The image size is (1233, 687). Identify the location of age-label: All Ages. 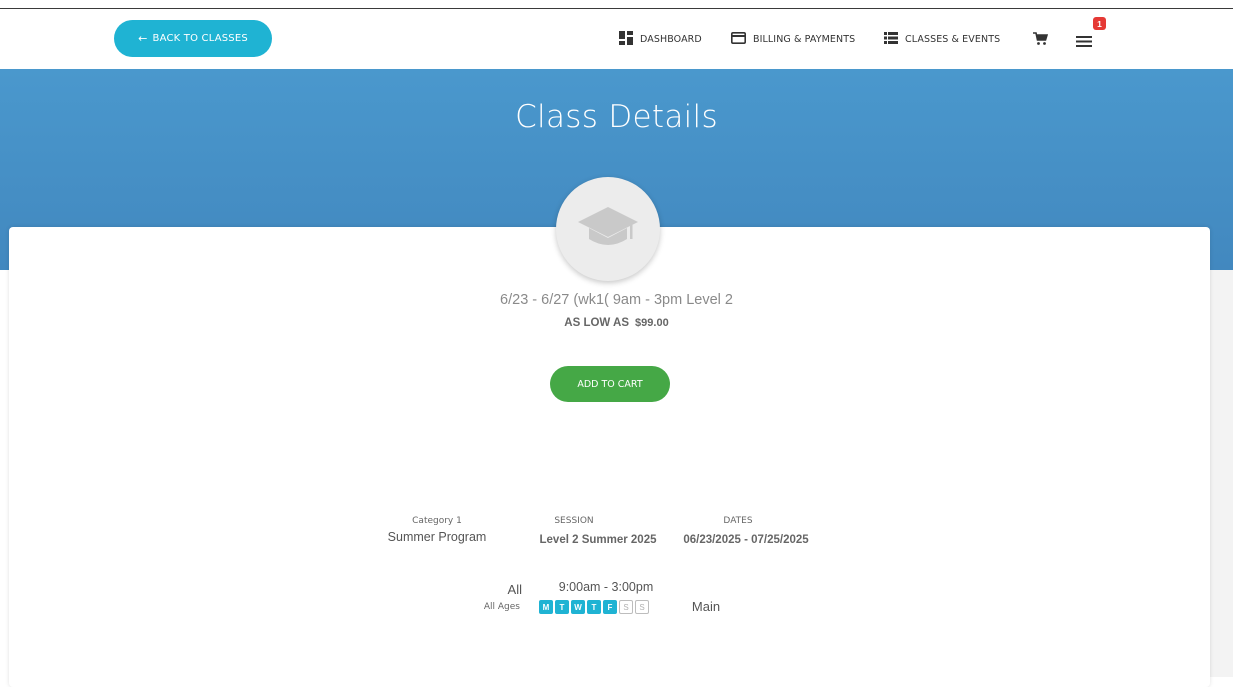
(501, 607).